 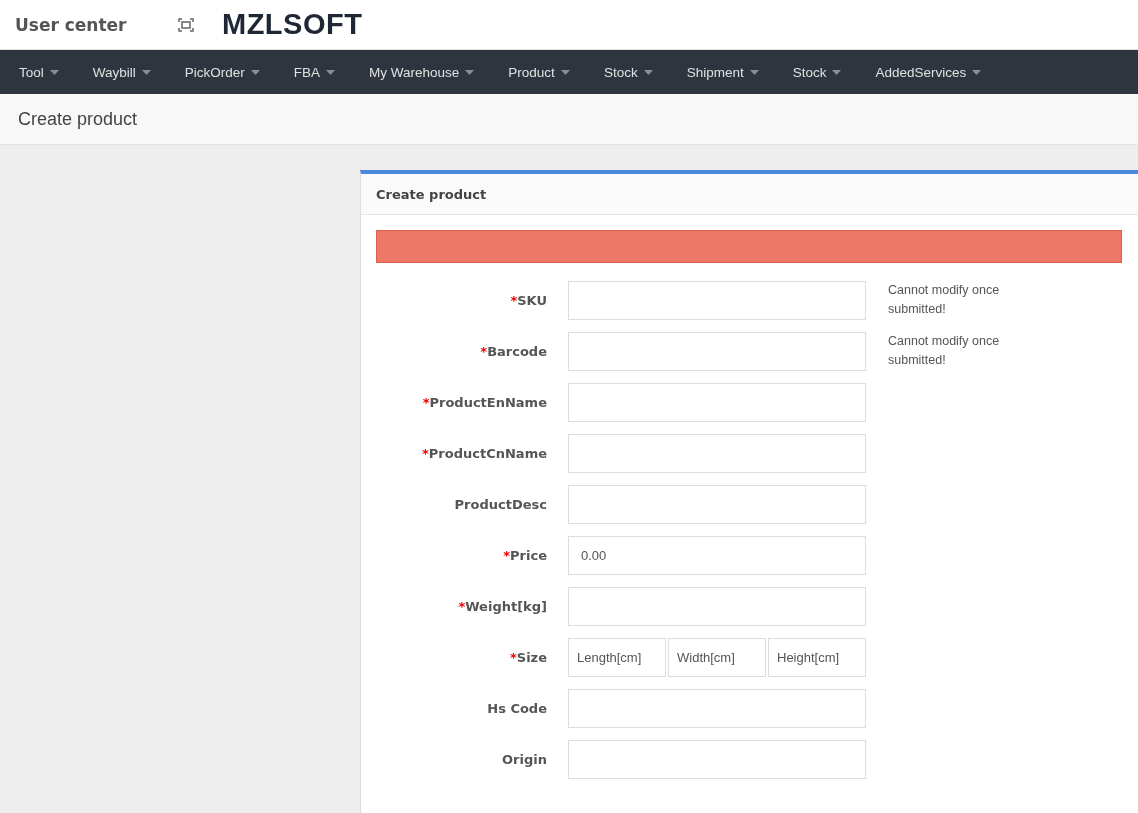 What do you see at coordinates (722, 72) in the screenshot?
I see `nav-menu-item: Shipment` at bounding box center [722, 72].